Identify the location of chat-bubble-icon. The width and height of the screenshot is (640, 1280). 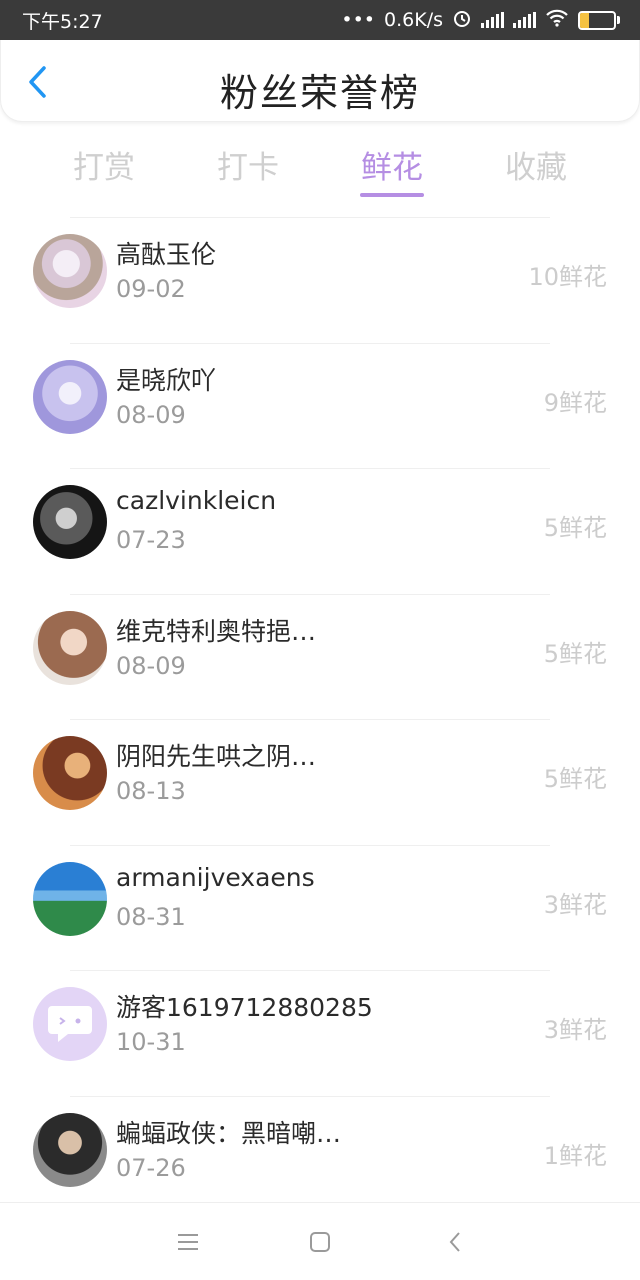
(70, 1024).